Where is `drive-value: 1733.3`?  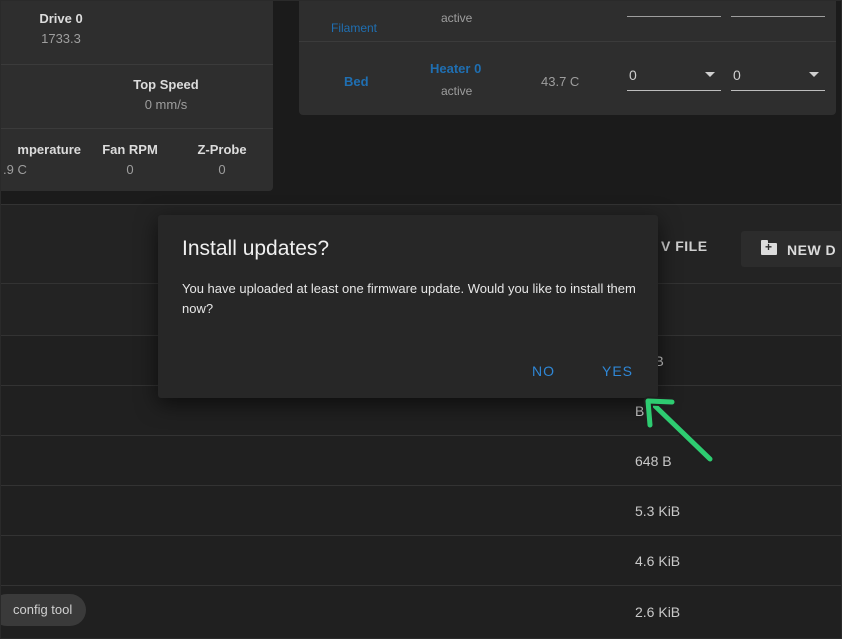
drive-value: 1733.3 is located at coordinates (61, 38).